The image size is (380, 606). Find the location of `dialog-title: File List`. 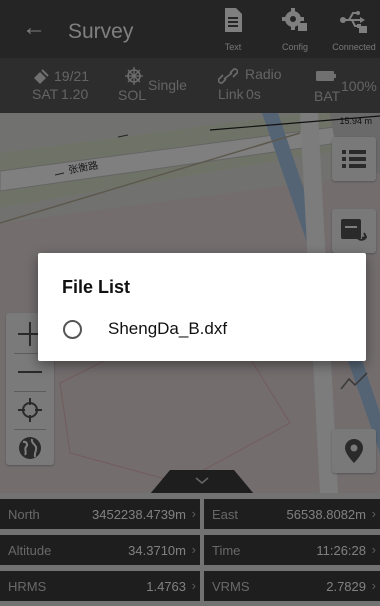

dialog-title: File List is located at coordinates (96, 287).